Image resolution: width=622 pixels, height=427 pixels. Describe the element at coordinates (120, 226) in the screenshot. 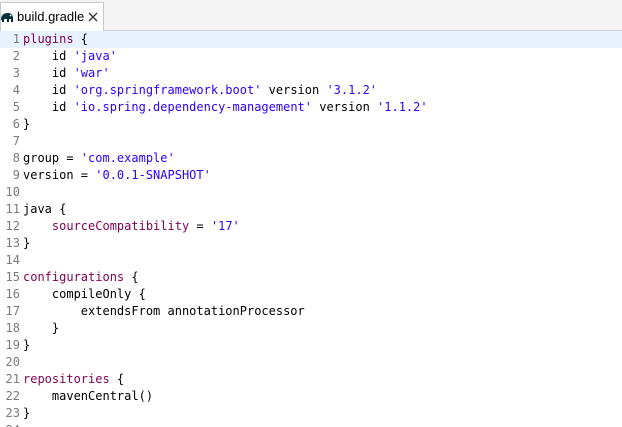

I see `keyword-token: sourceCompatibility` at that location.